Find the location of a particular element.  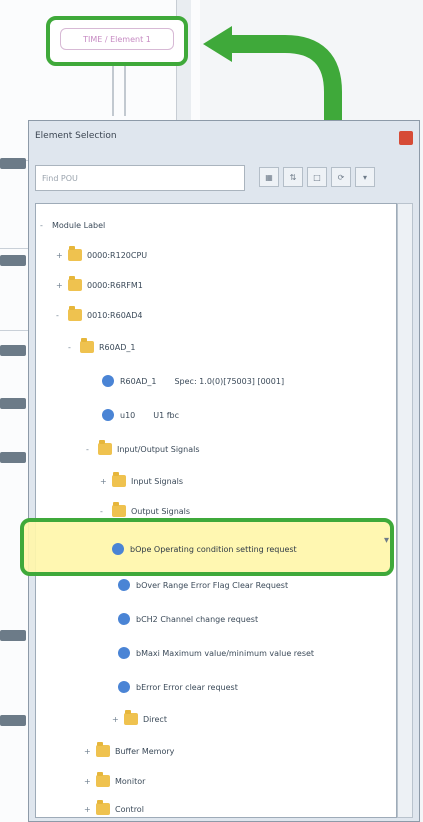

tree-item: + Control is located at coordinates (114, 809).